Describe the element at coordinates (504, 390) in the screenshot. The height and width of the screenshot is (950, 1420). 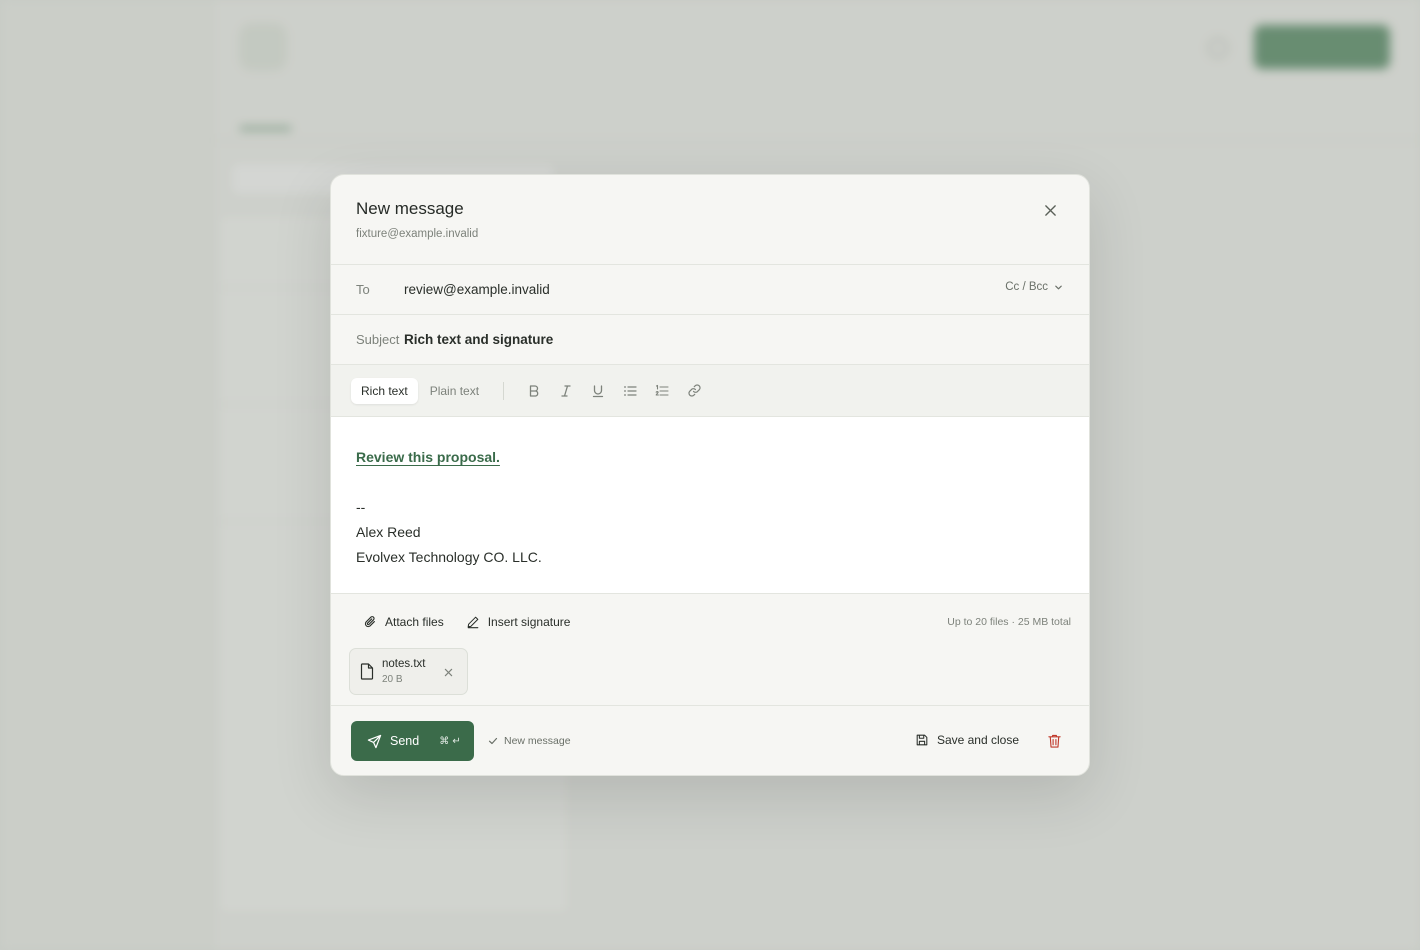
I see `toolbar-divider` at that location.